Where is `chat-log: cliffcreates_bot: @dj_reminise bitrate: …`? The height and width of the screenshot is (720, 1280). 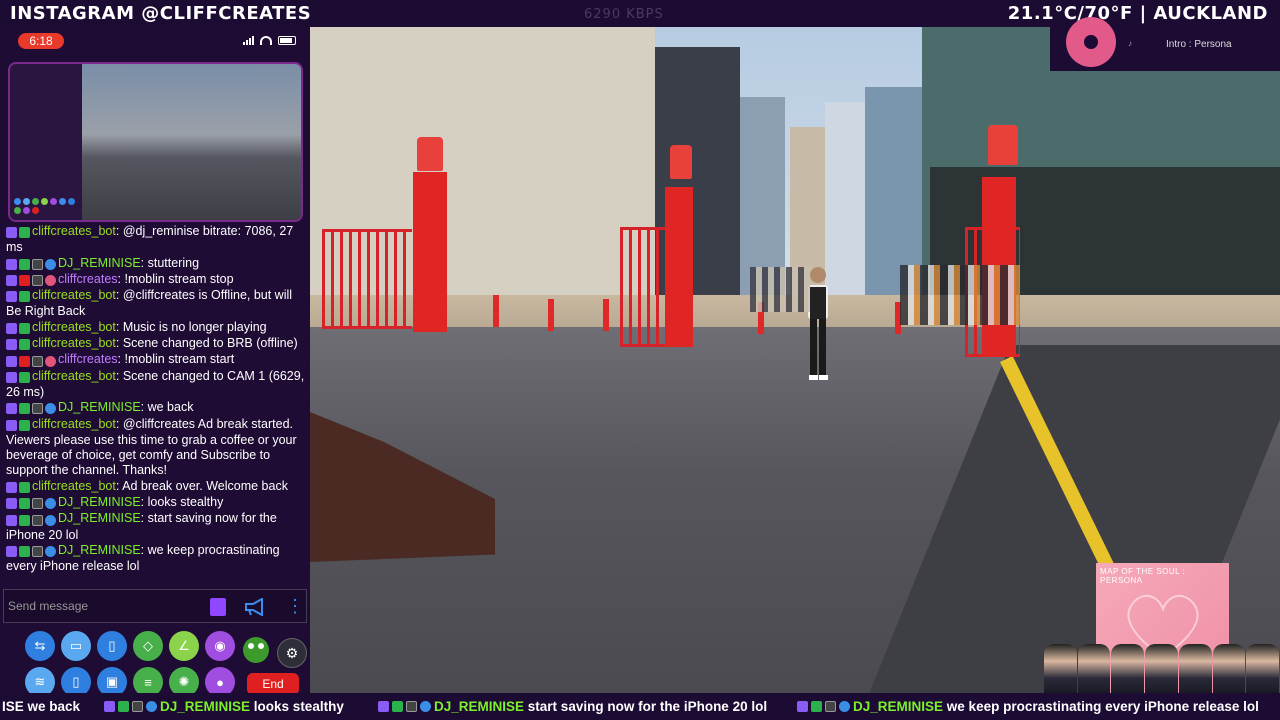
chat-log: cliffcreates_bot: @dj_reminise bitrate: … is located at coordinates (156, 399).